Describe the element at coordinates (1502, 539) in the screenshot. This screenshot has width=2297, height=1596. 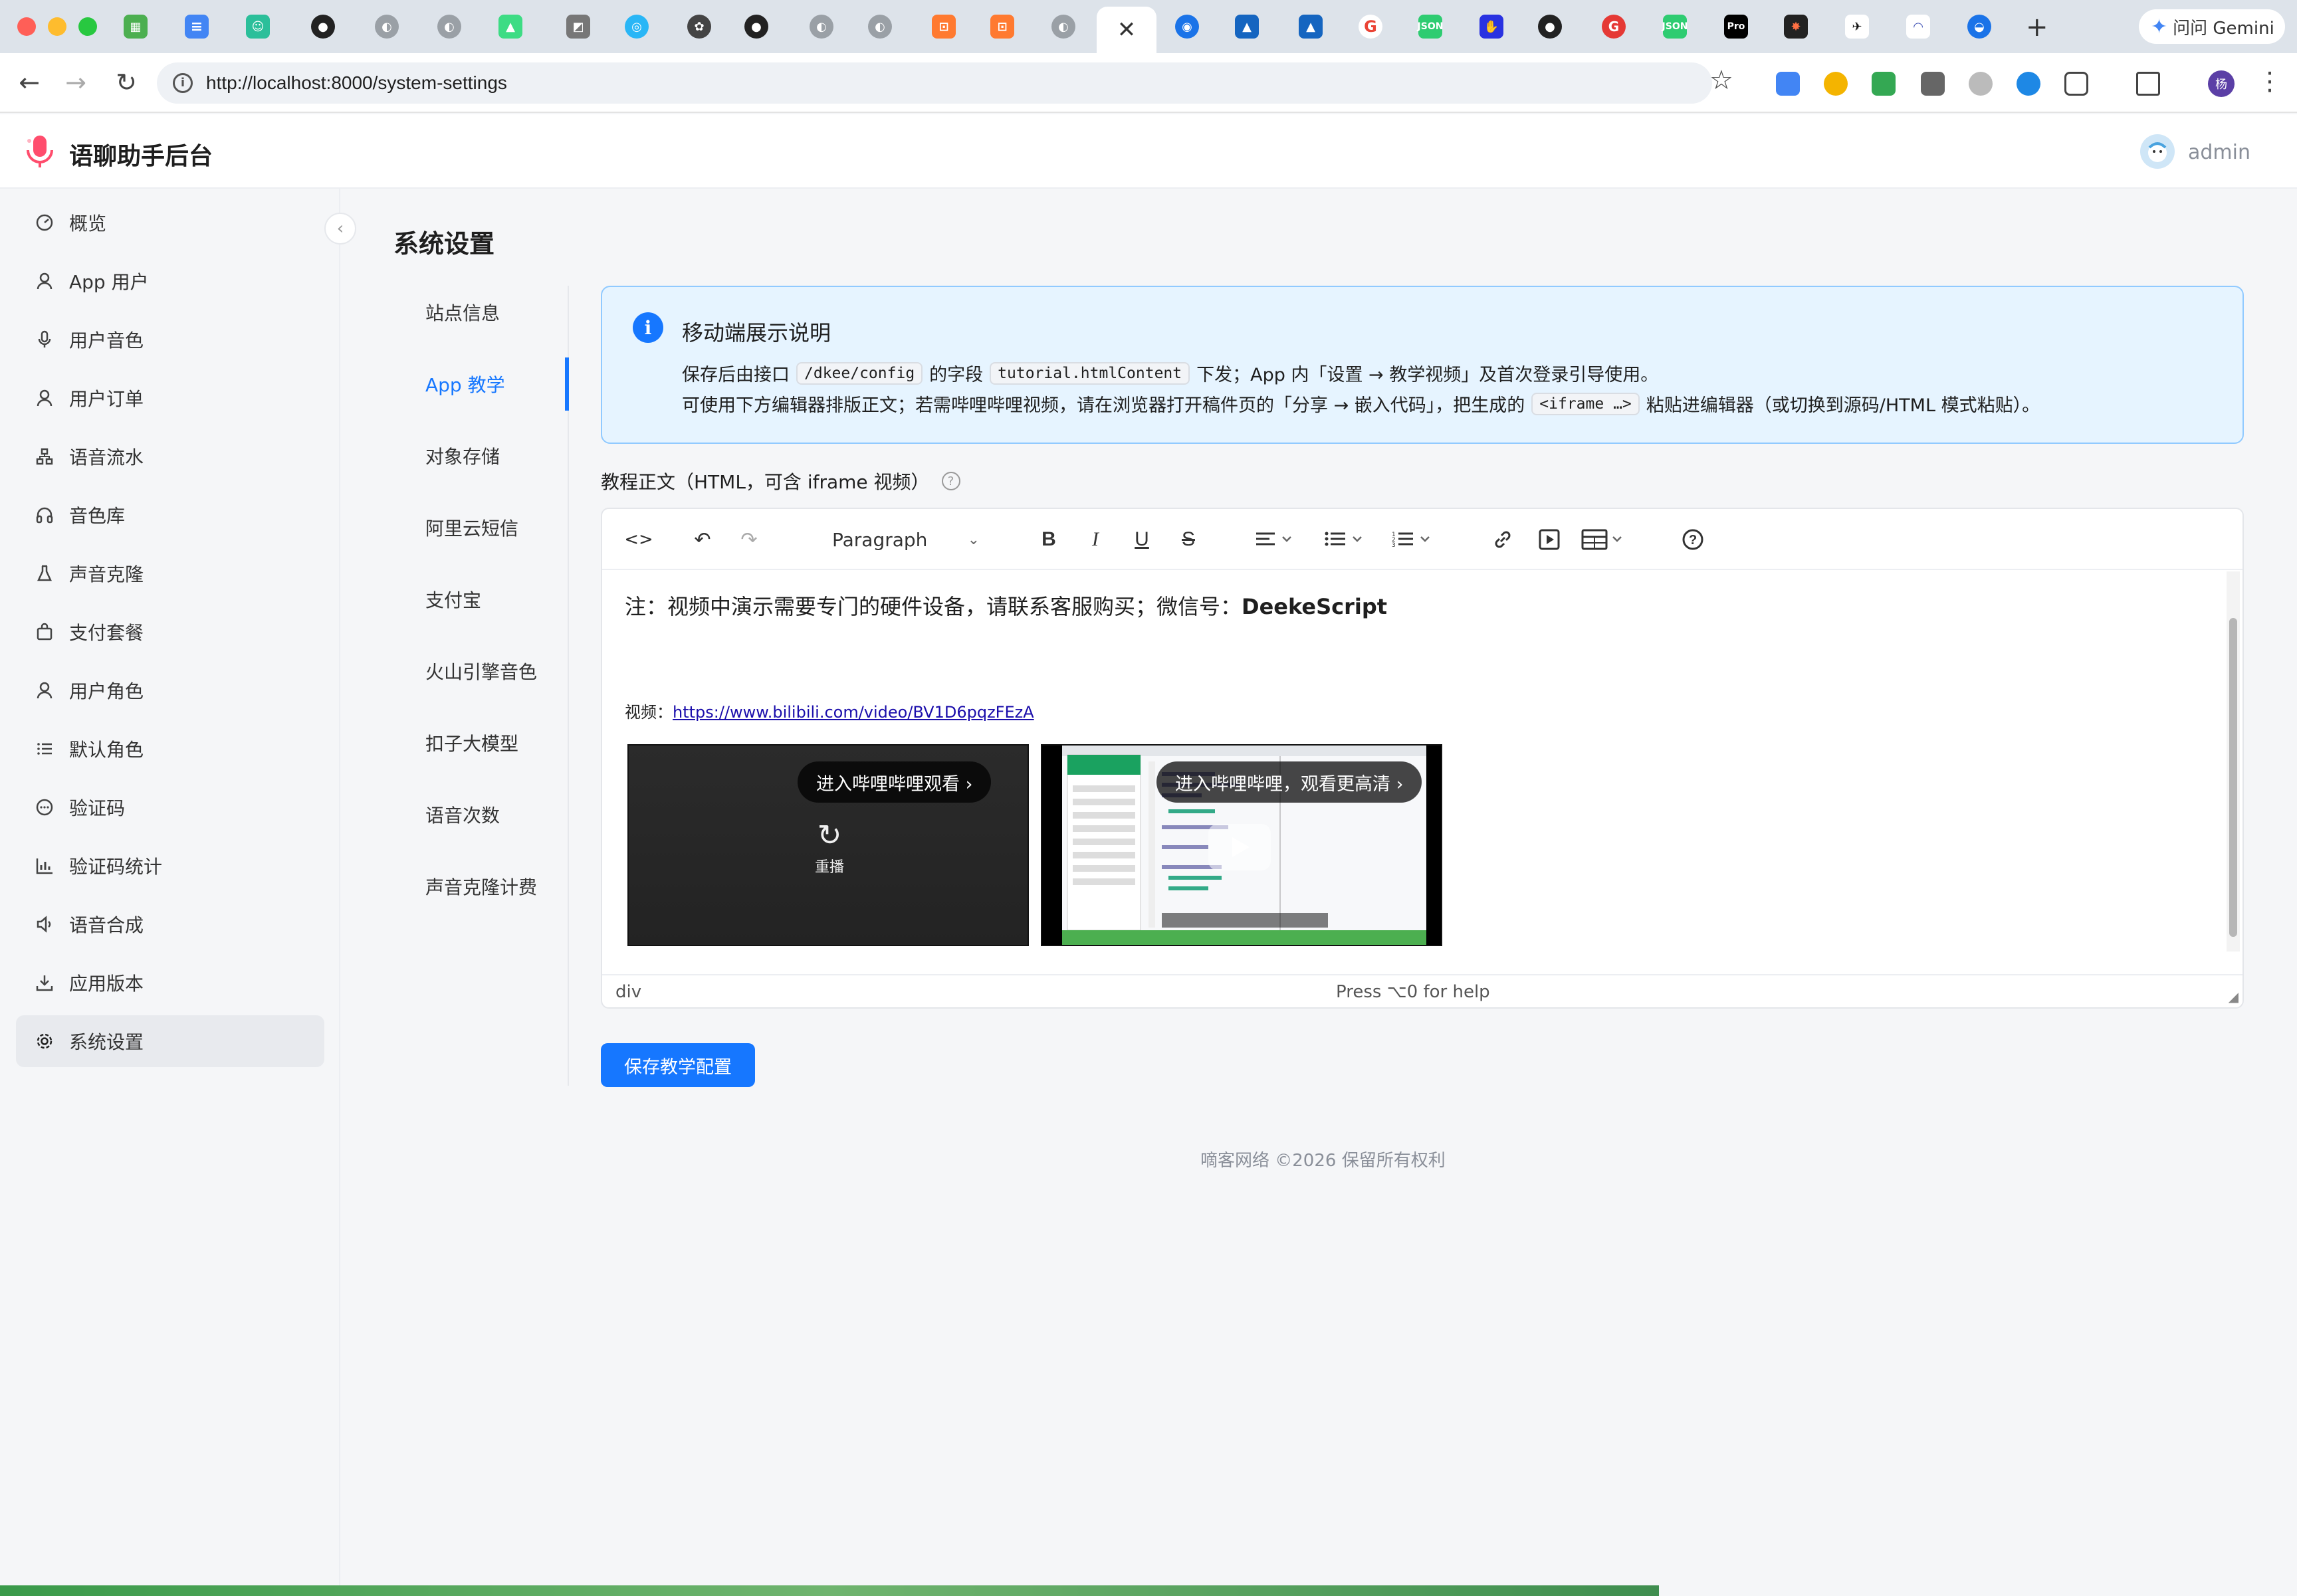
I see `link-icon` at that location.